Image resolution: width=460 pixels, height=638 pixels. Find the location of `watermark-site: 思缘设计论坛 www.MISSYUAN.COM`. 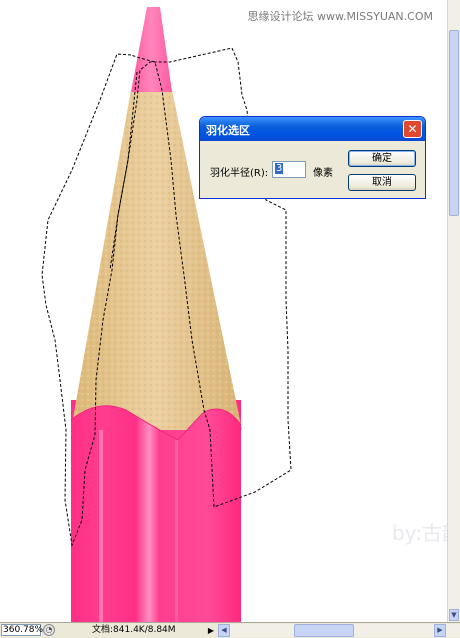

watermark-site: 思缘设计论坛 www.MISSYUAN.COM is located at coordinates (340, 16).